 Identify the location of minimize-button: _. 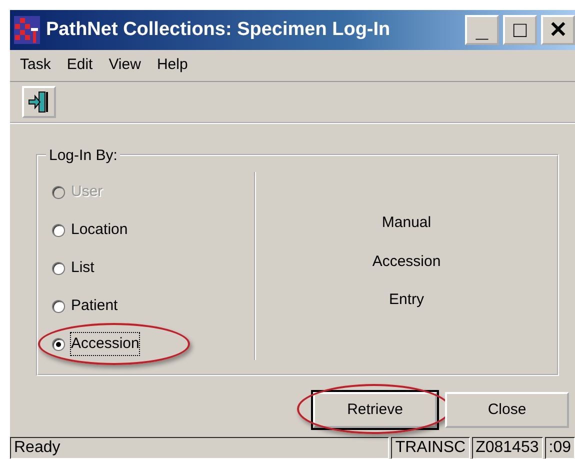
(482, 30).